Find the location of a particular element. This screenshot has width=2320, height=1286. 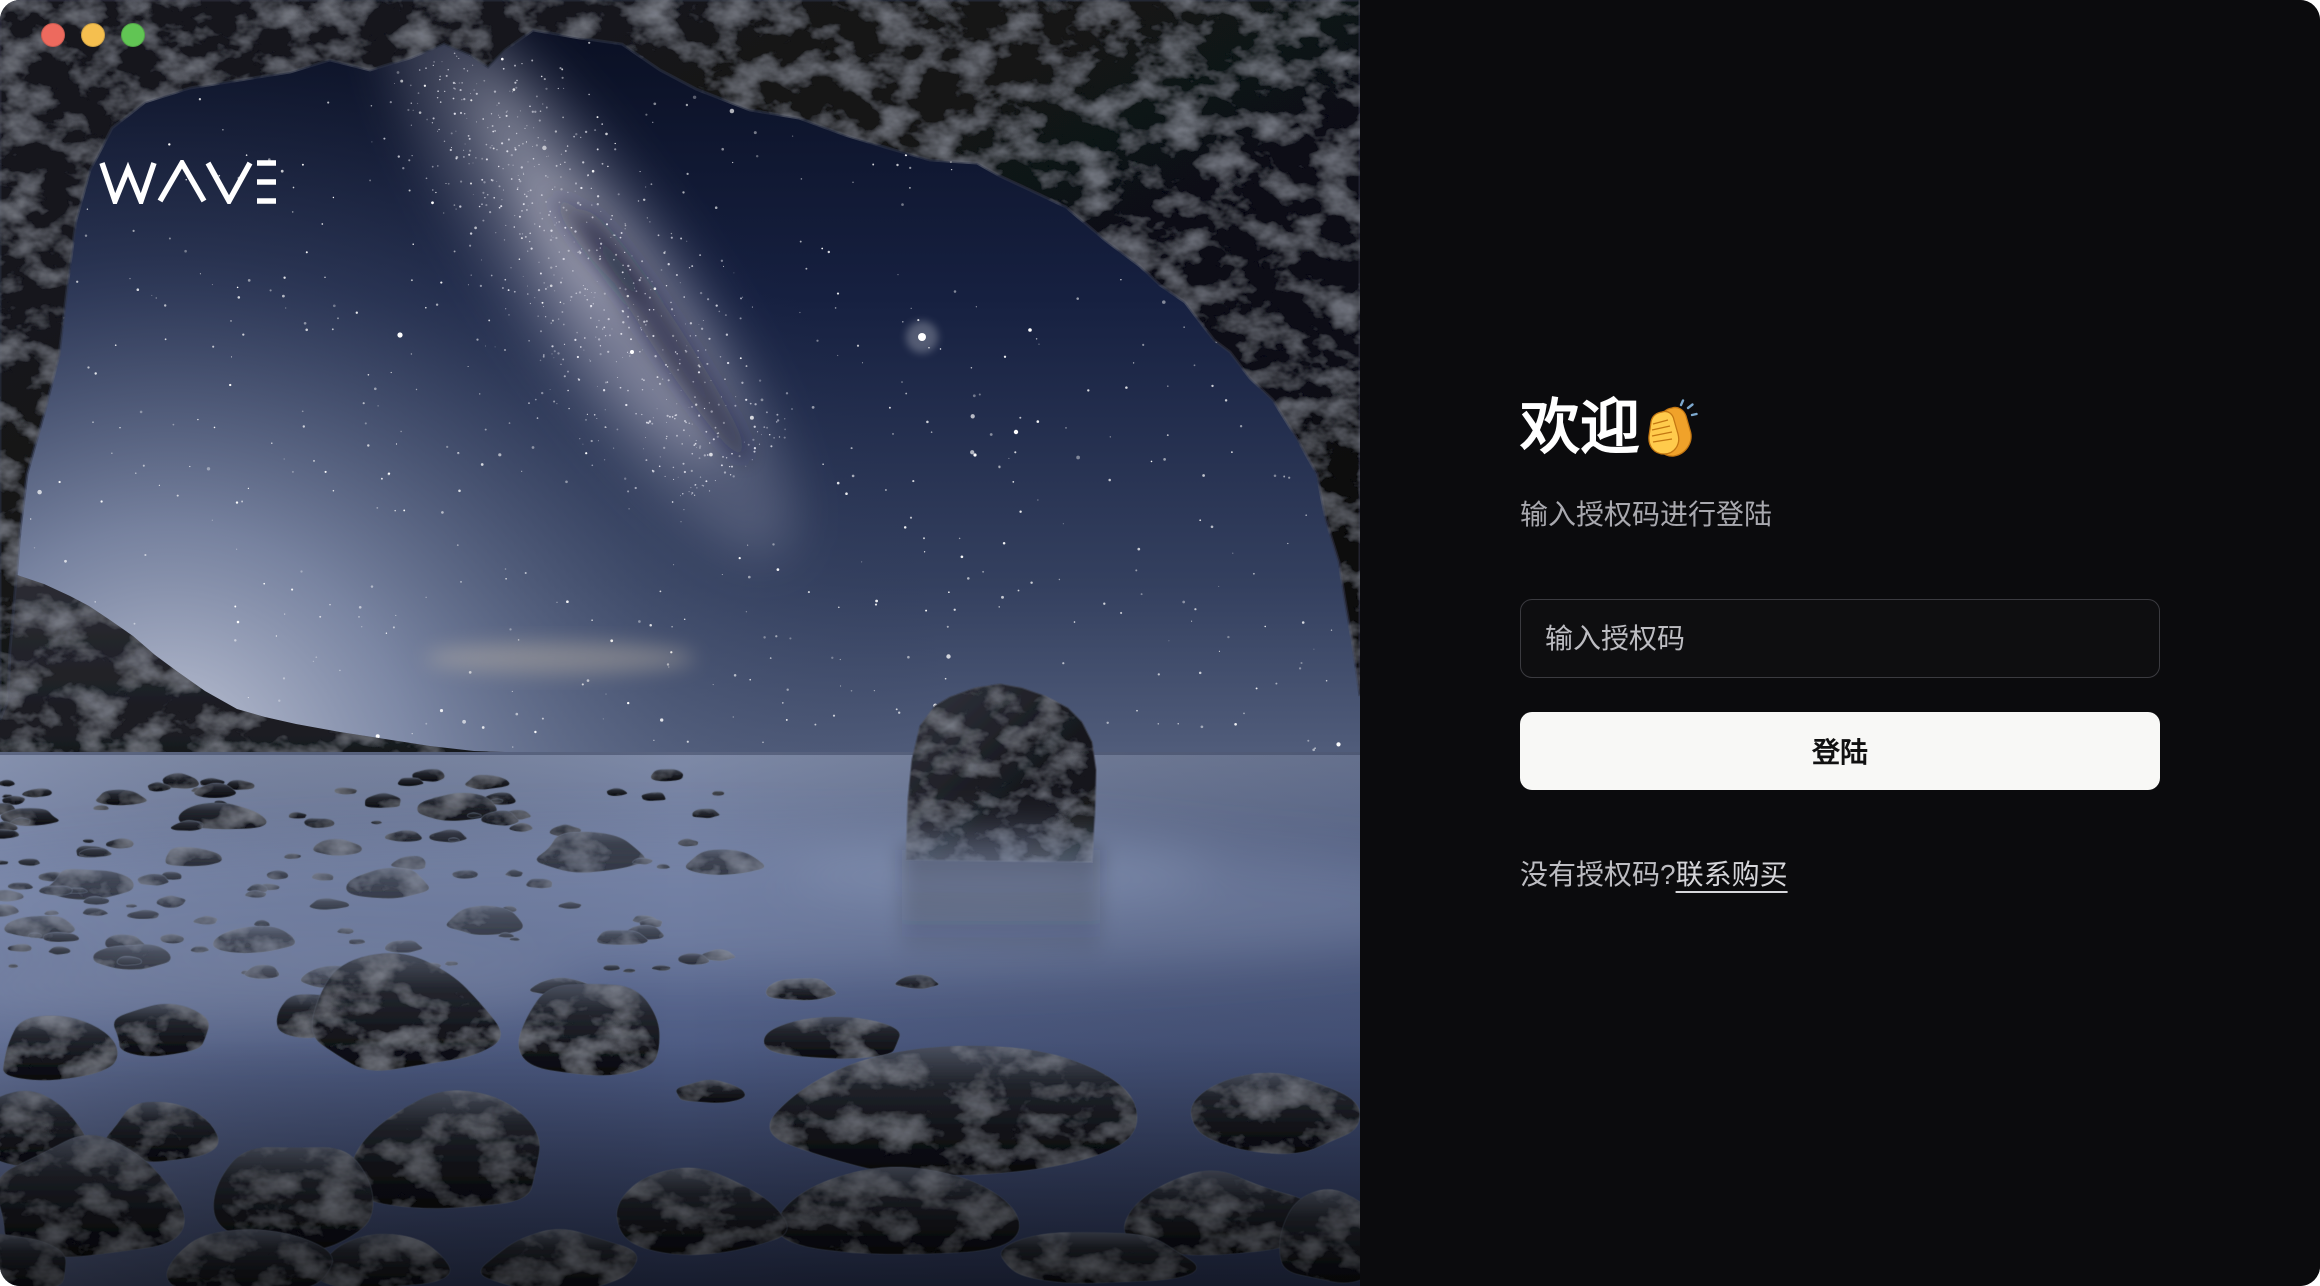

welcome-title-text: 欢迎 is located at coordinates (1580, 427).